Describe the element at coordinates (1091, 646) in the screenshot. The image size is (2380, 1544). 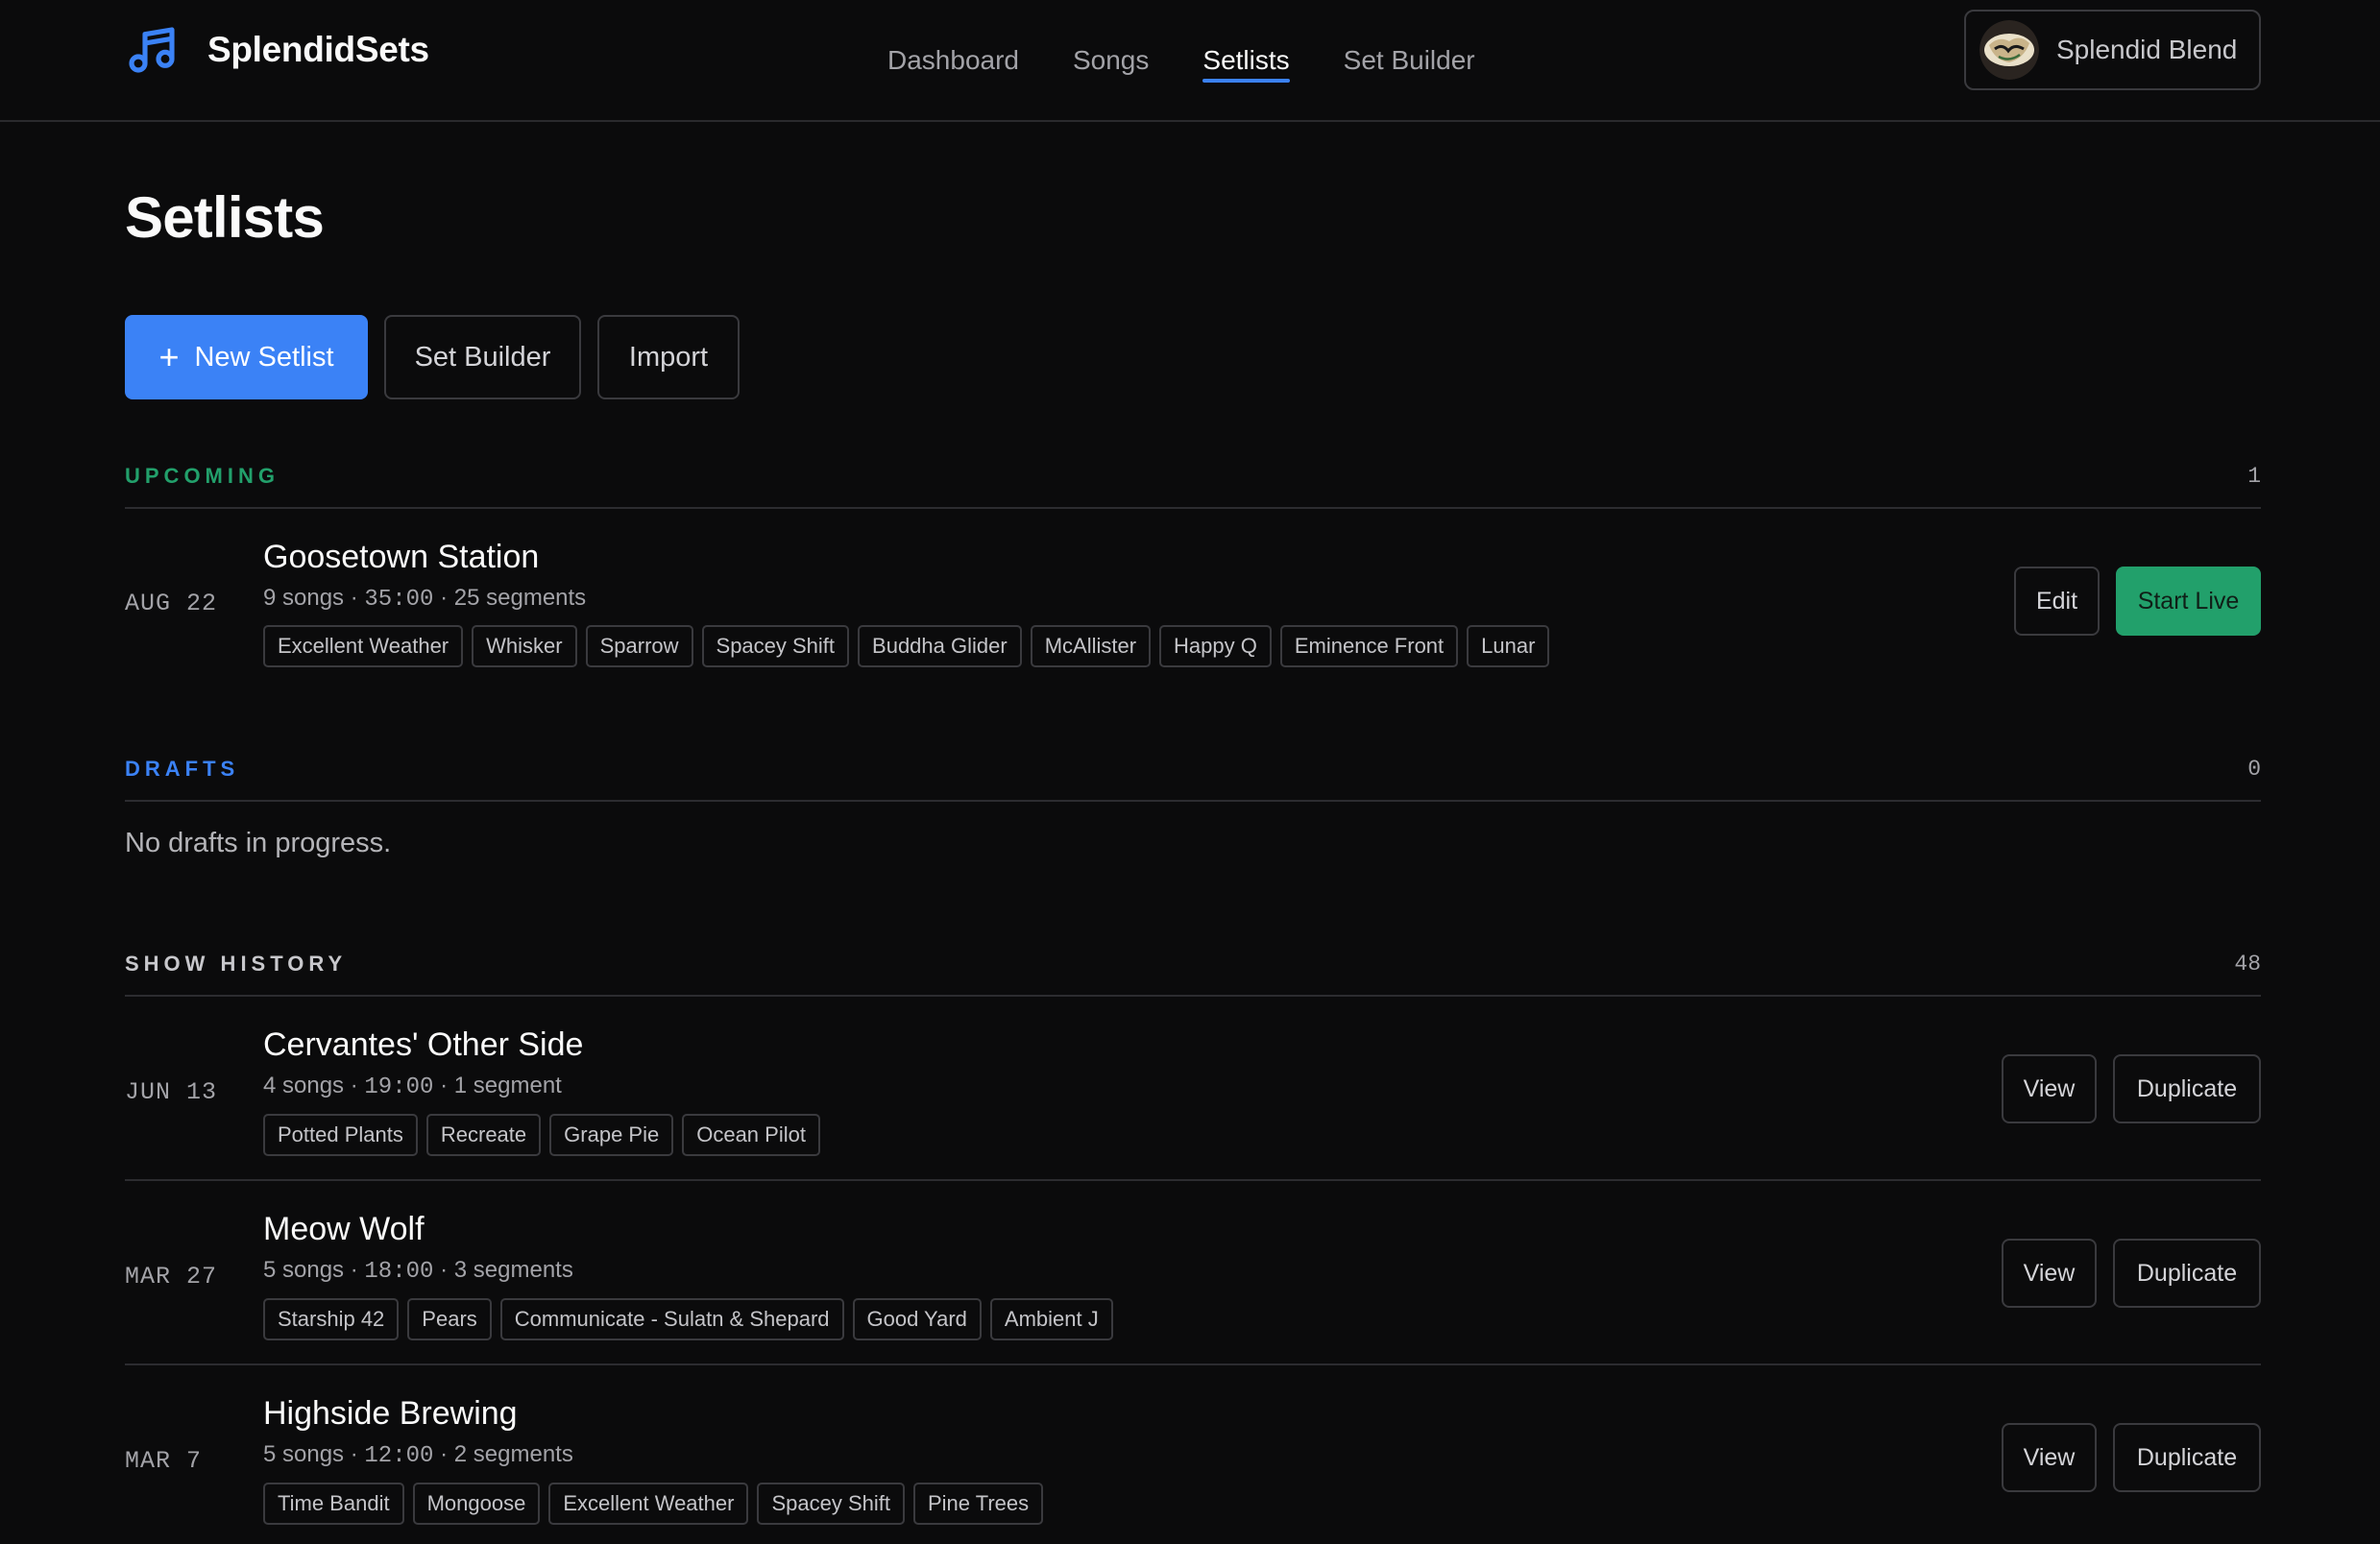
I see `song-tag: McAllister` at that location.